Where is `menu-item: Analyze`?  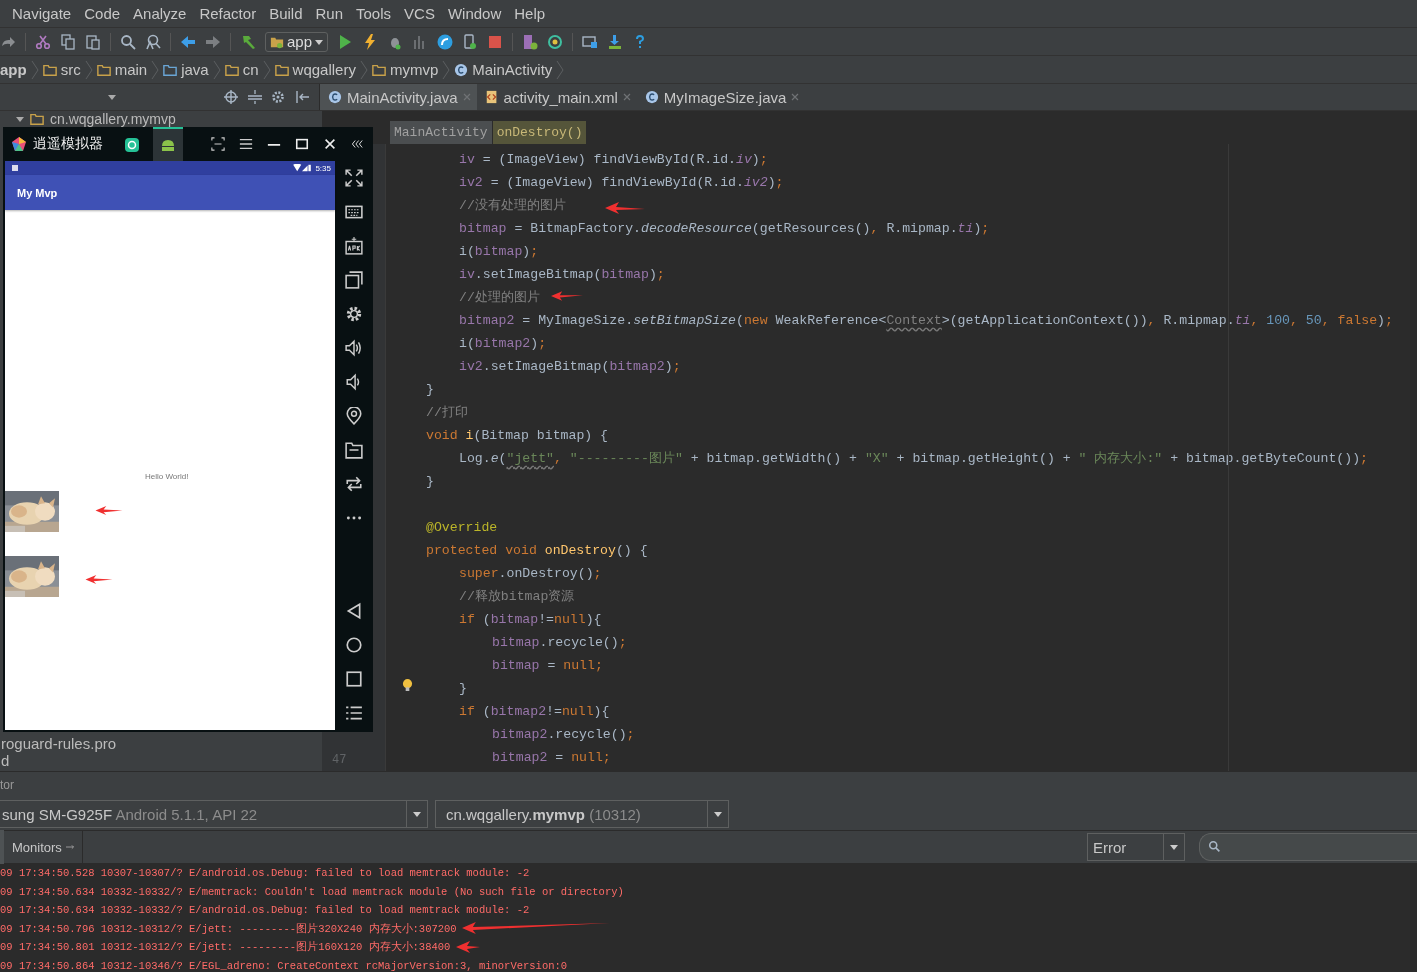 menu-item: Analyze is located at coordinates (158, 13).